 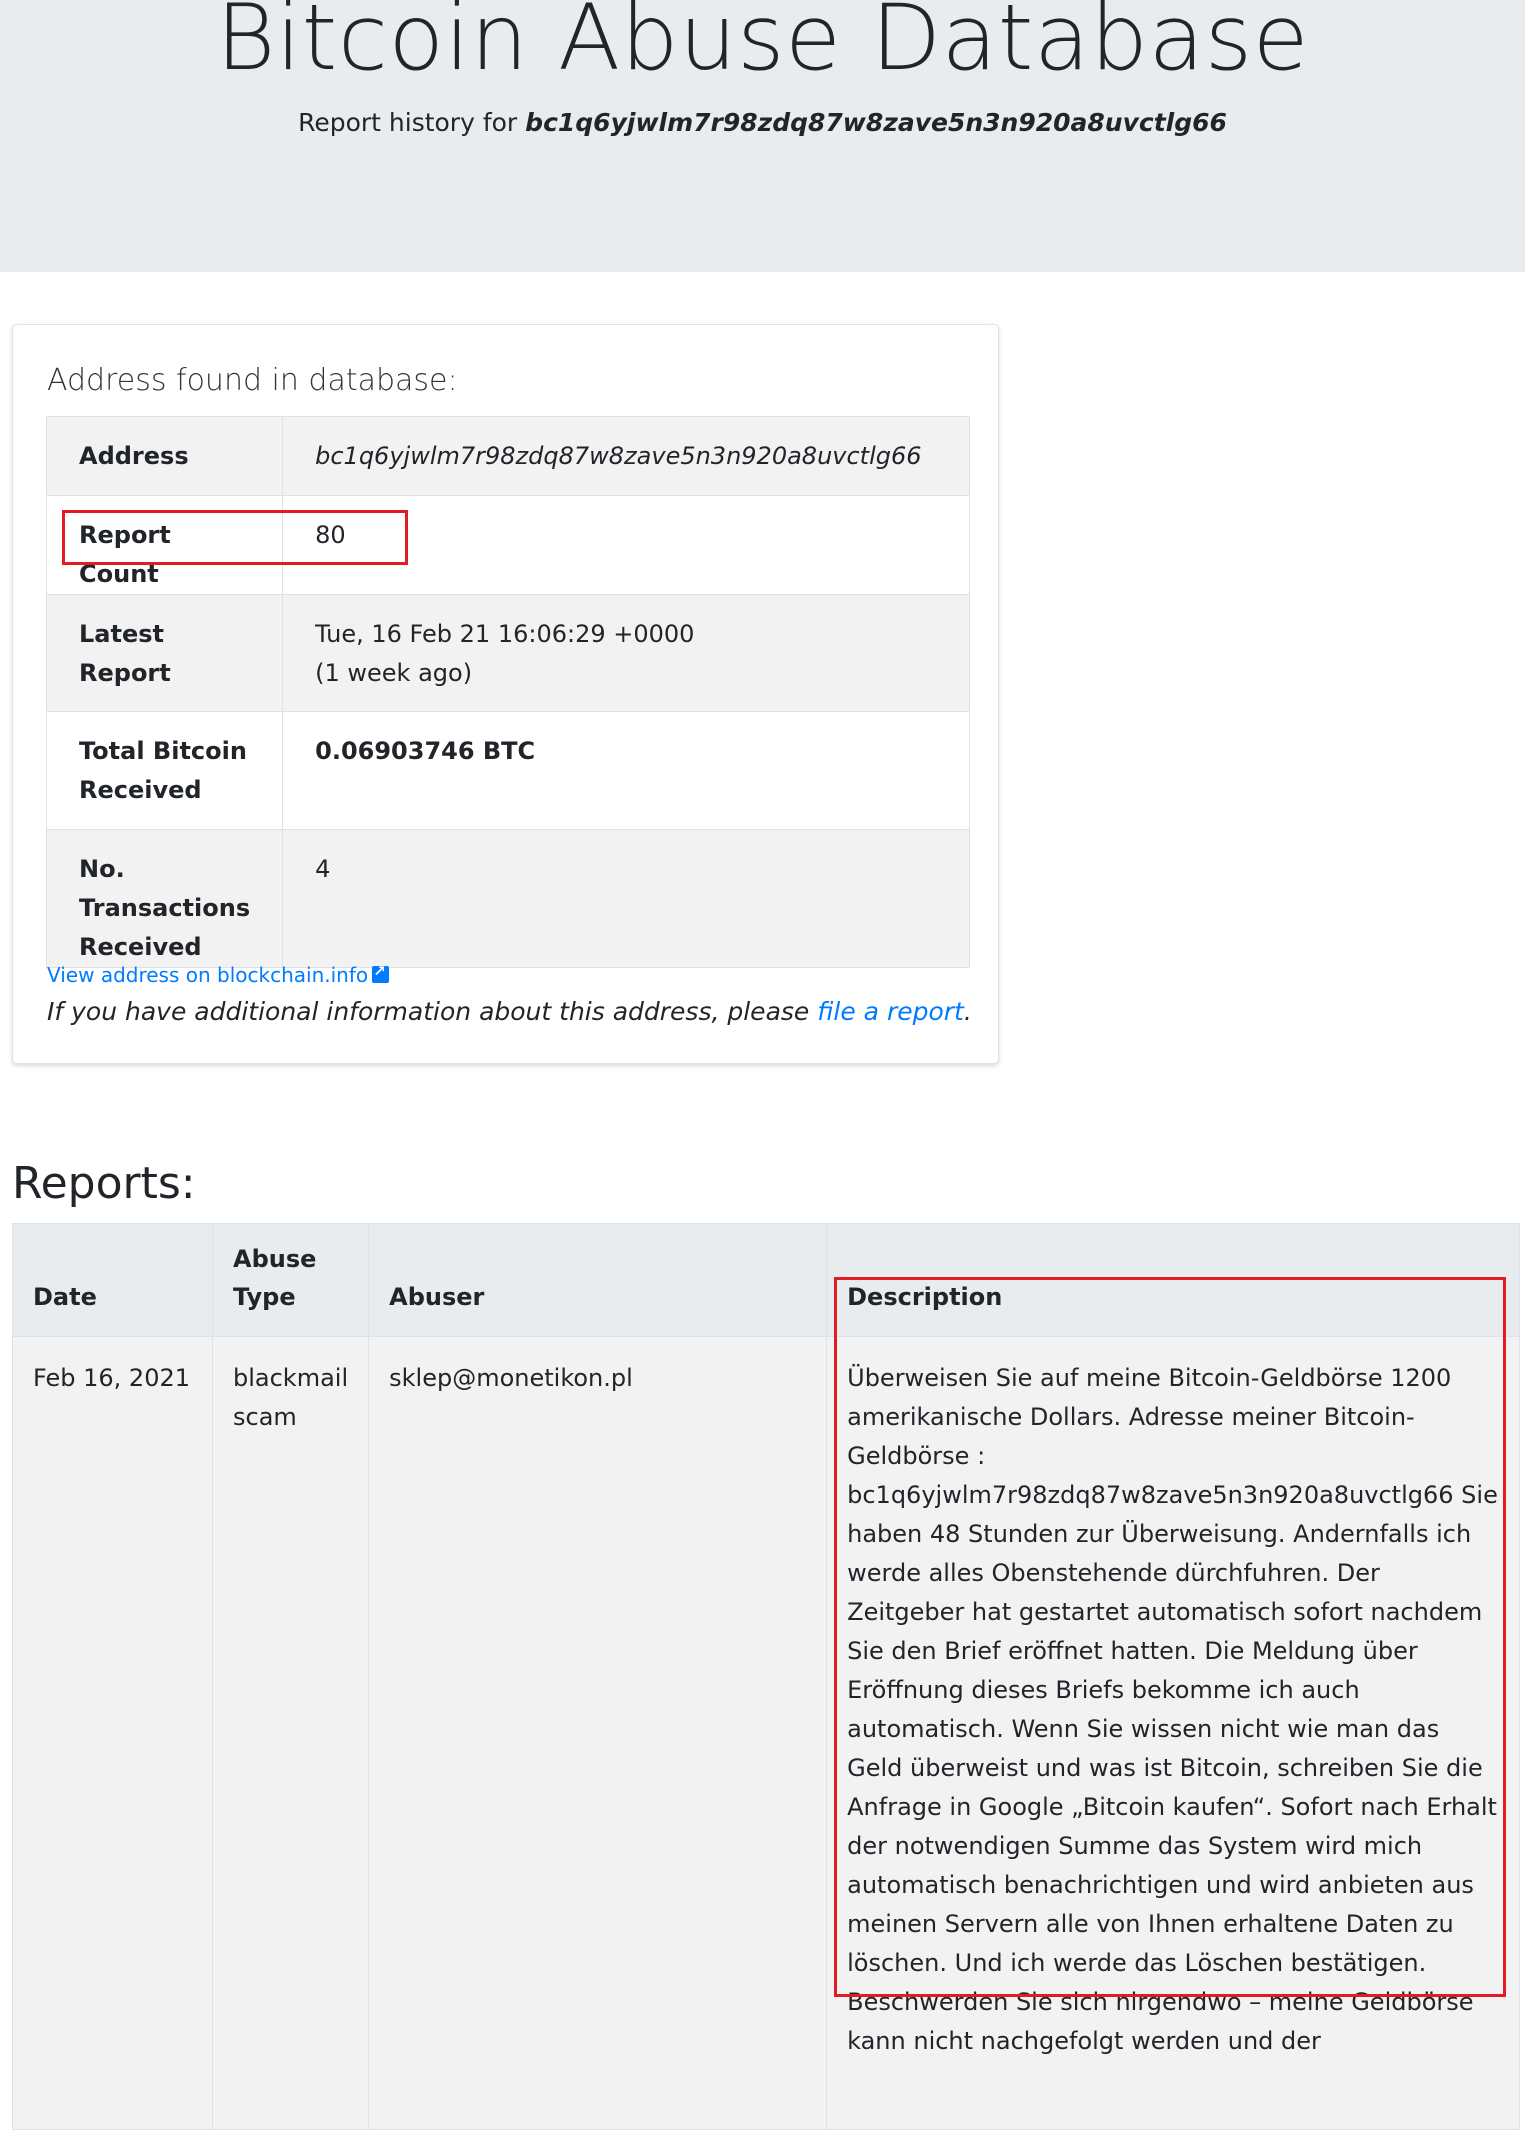 I want to click on subtitle-prefix: Report history for, so click(x=408, y=122).